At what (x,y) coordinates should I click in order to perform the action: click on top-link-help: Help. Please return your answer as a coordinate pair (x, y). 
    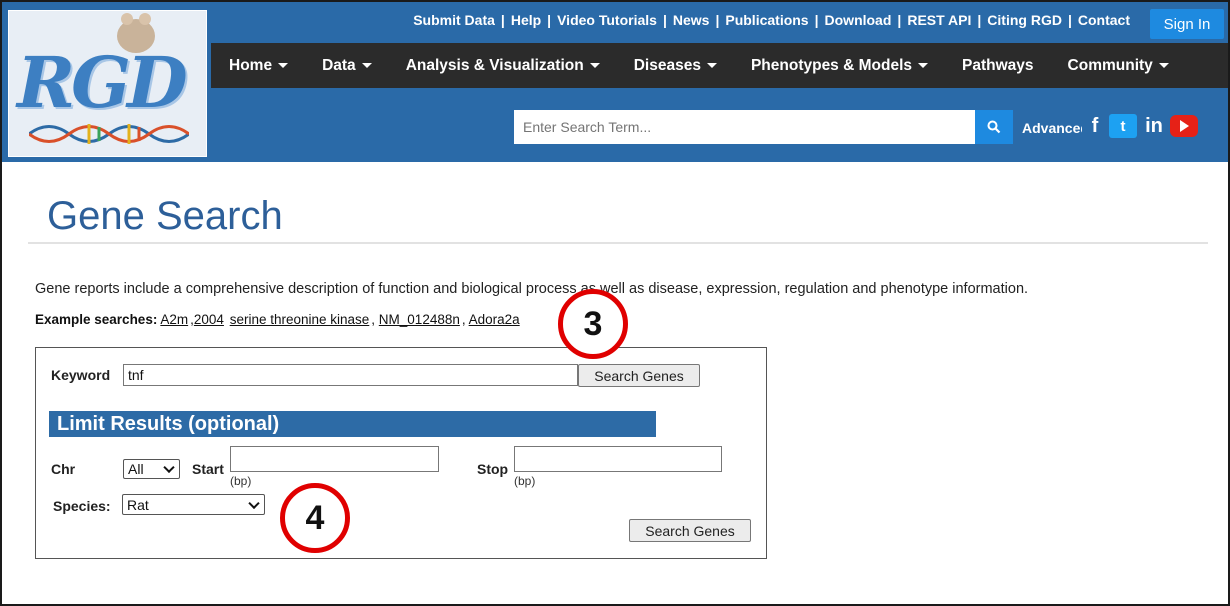
    Looking at the image, I should click on (526, 20).